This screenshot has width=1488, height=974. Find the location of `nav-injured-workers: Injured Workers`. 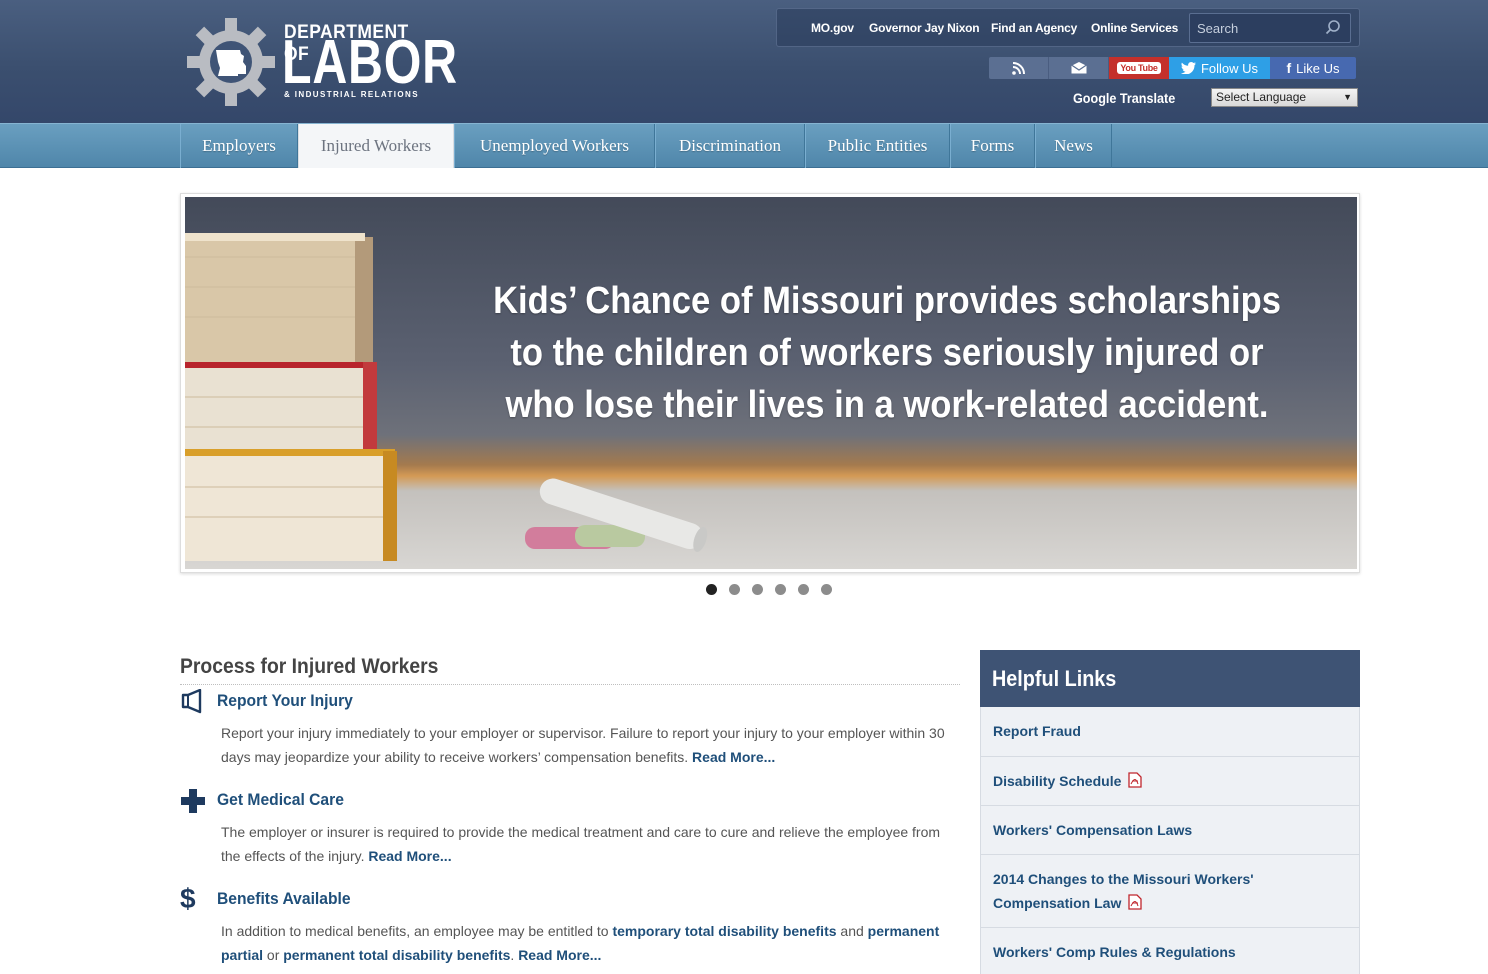

nav-injured-workers: Injured Workers is located at coordinates (376, 146).